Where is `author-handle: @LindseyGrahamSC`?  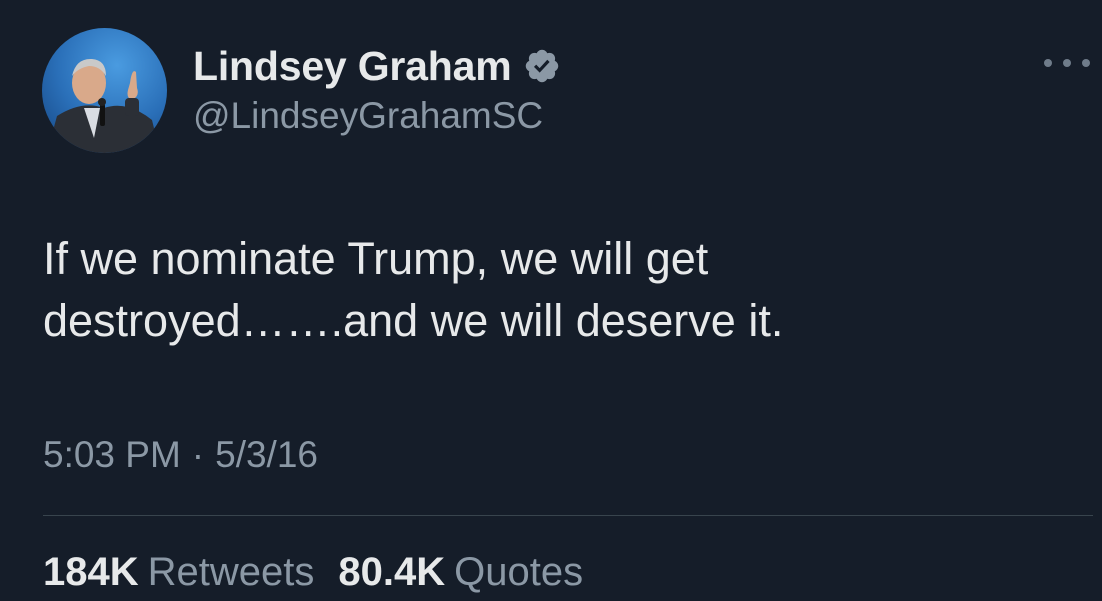 author-handle: @LindseyGrahamSC is located at coordinates (368, 116).